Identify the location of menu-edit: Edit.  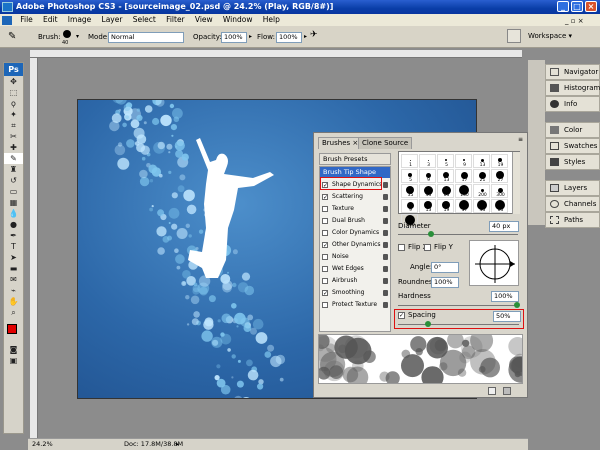
(50, 20).